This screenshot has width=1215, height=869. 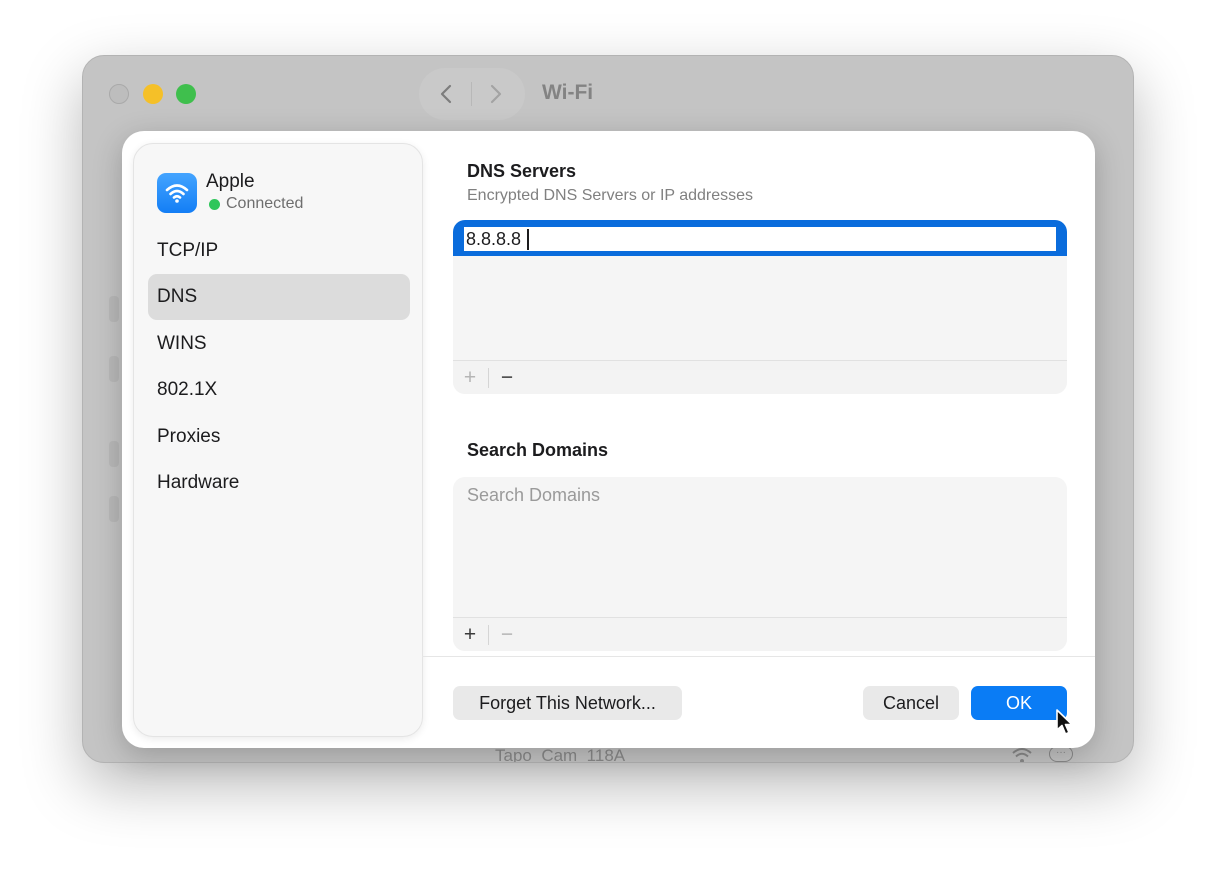 I want to click on wifi-signal-icon, so click(x=1022, y=755).